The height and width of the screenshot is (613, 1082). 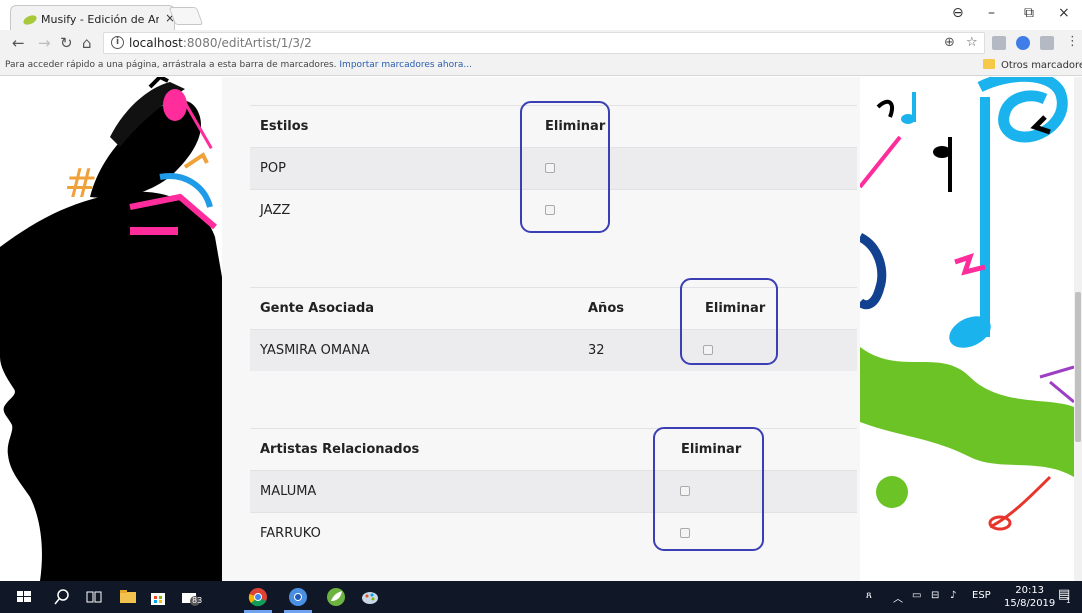 What do you see at coordinates (541, 597) in the screenshot?
I see `windows-taskbar: 83 ጸ ︿ ▭ ⊟ ♪ ESP 20:13 15/8/2019 ▤ 1` at bounding box center [541, 597].